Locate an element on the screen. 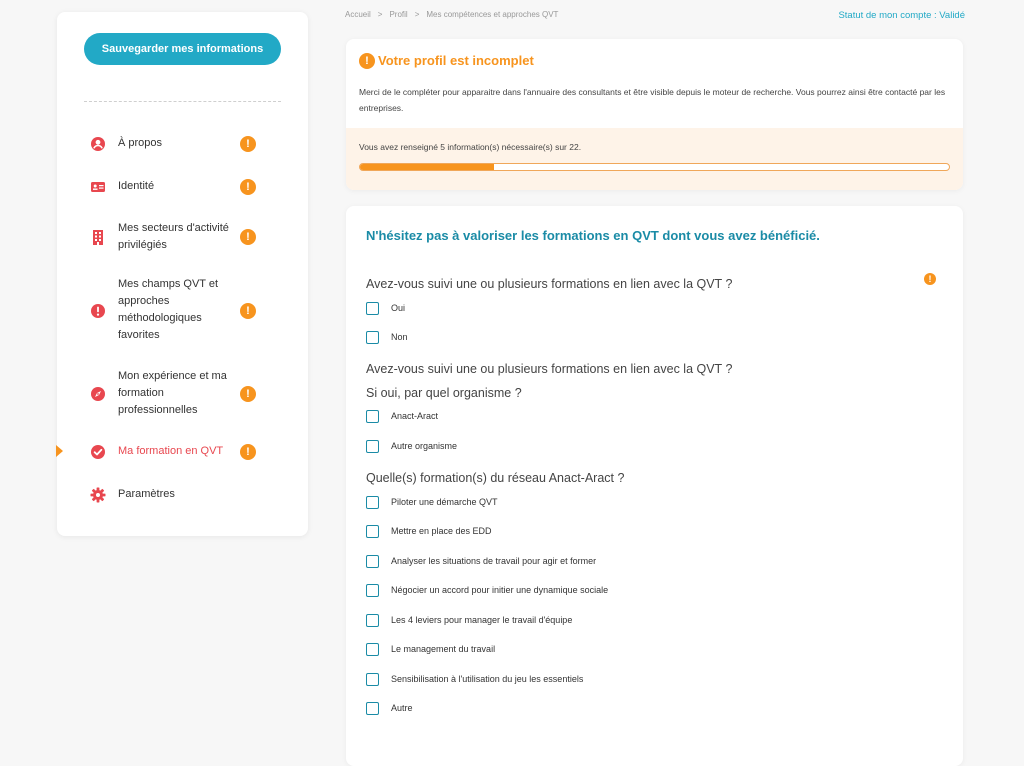 This screenshot has width=1024, height=766. progress-fill is located at coordinates (427, 167).